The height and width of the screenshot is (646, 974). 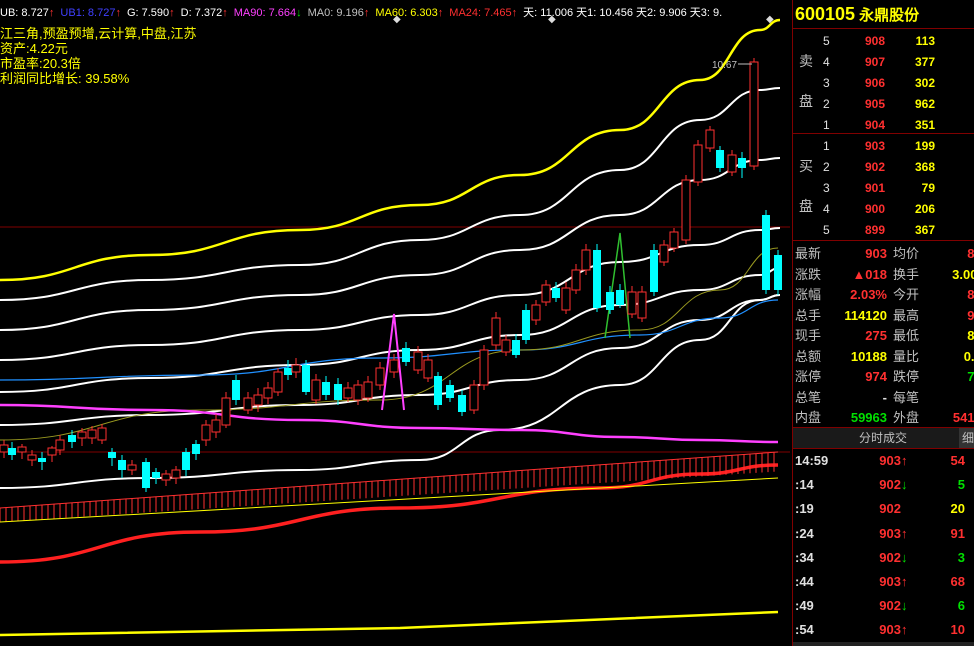 I want to click on tick-row: :54 903 ↑ 10, so click(x=883, y=630).